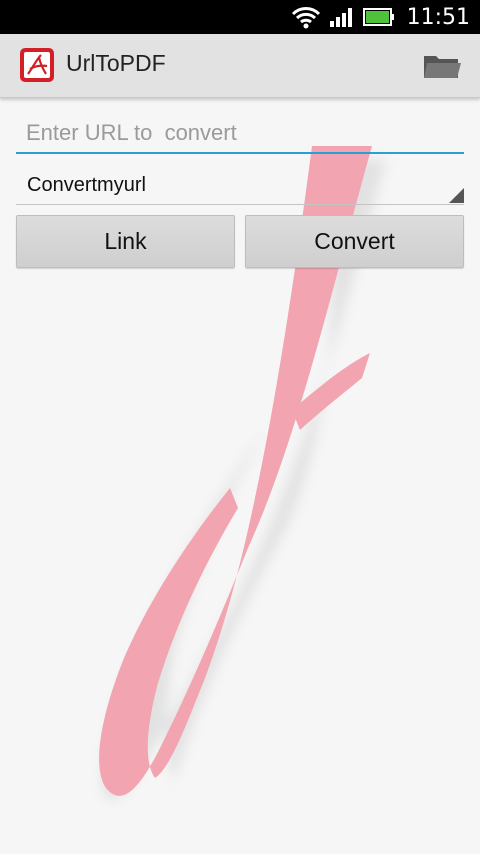 Image resolution: width=480 pixels, height=854 pixels. I want to click on battery-icon, so click(378, 17).